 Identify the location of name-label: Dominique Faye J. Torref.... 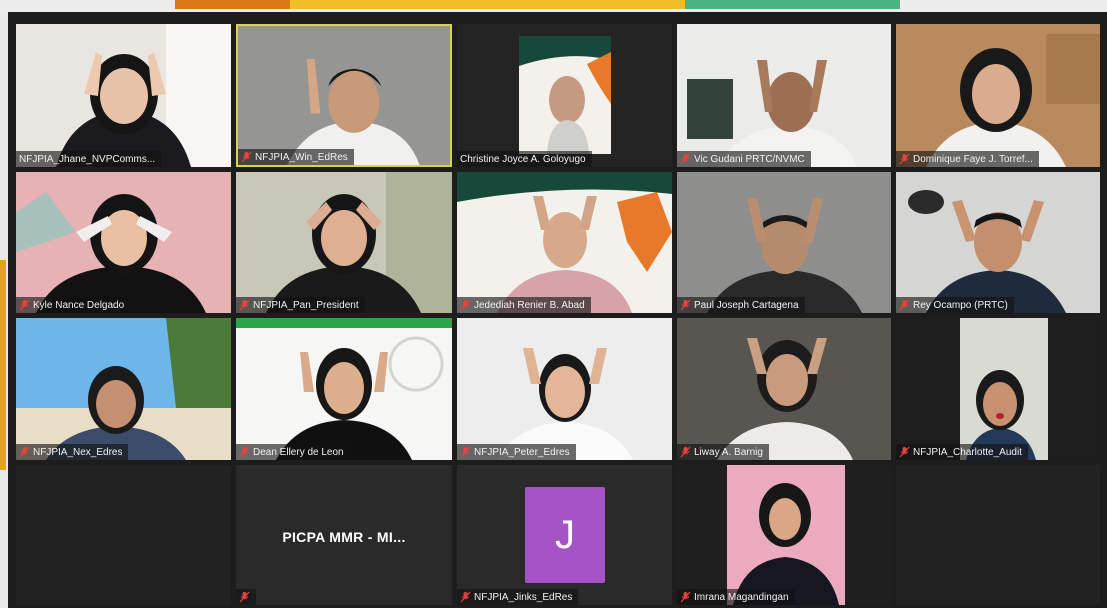
(967, 159).